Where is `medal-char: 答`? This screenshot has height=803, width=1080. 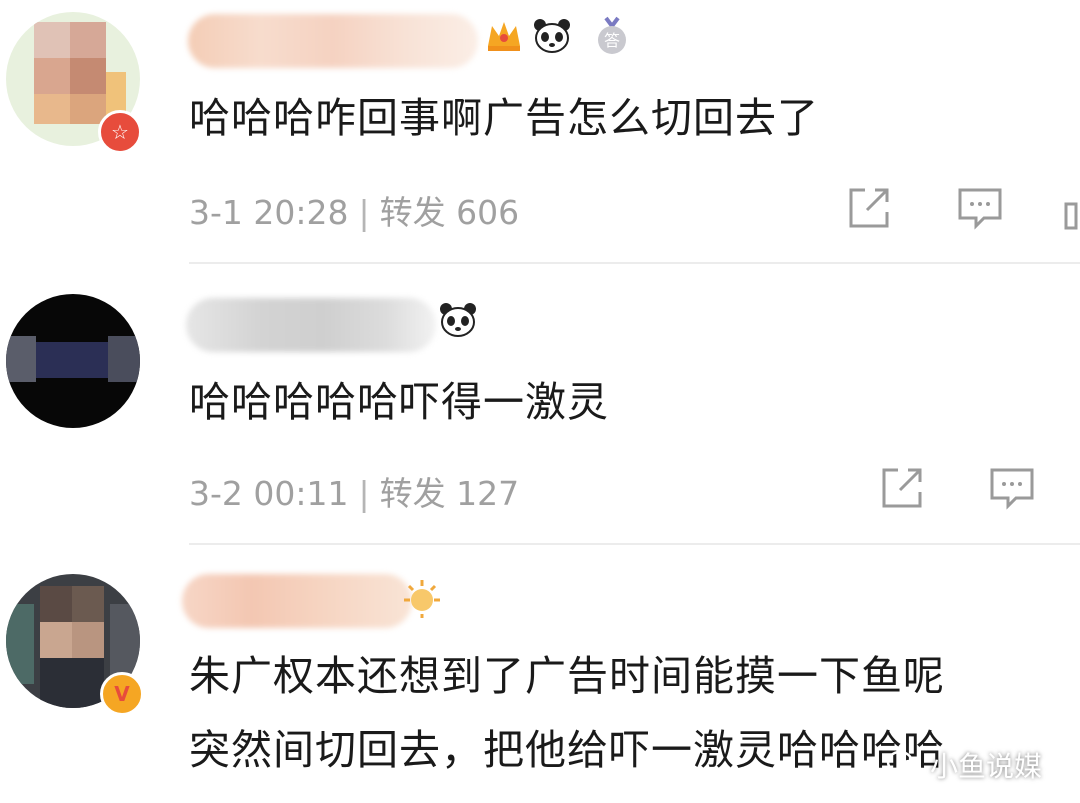 medal-char: 答 is located at coordinates (612, 40).